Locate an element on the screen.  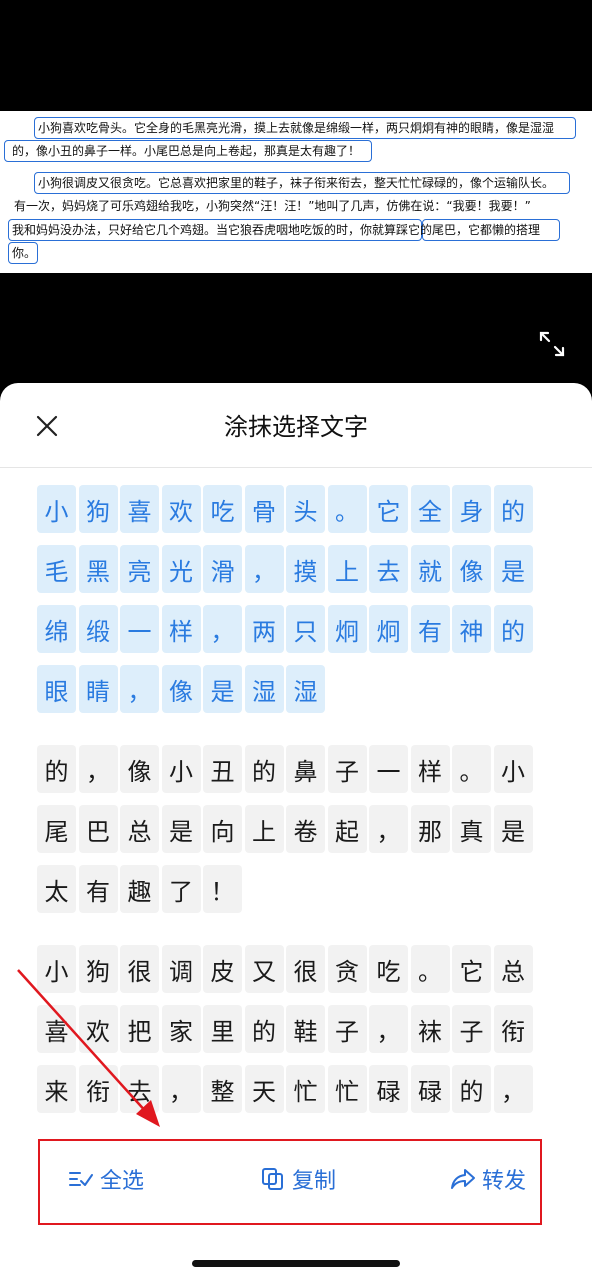
char-cell-selected: 全 is located at coordinates (430, 509).